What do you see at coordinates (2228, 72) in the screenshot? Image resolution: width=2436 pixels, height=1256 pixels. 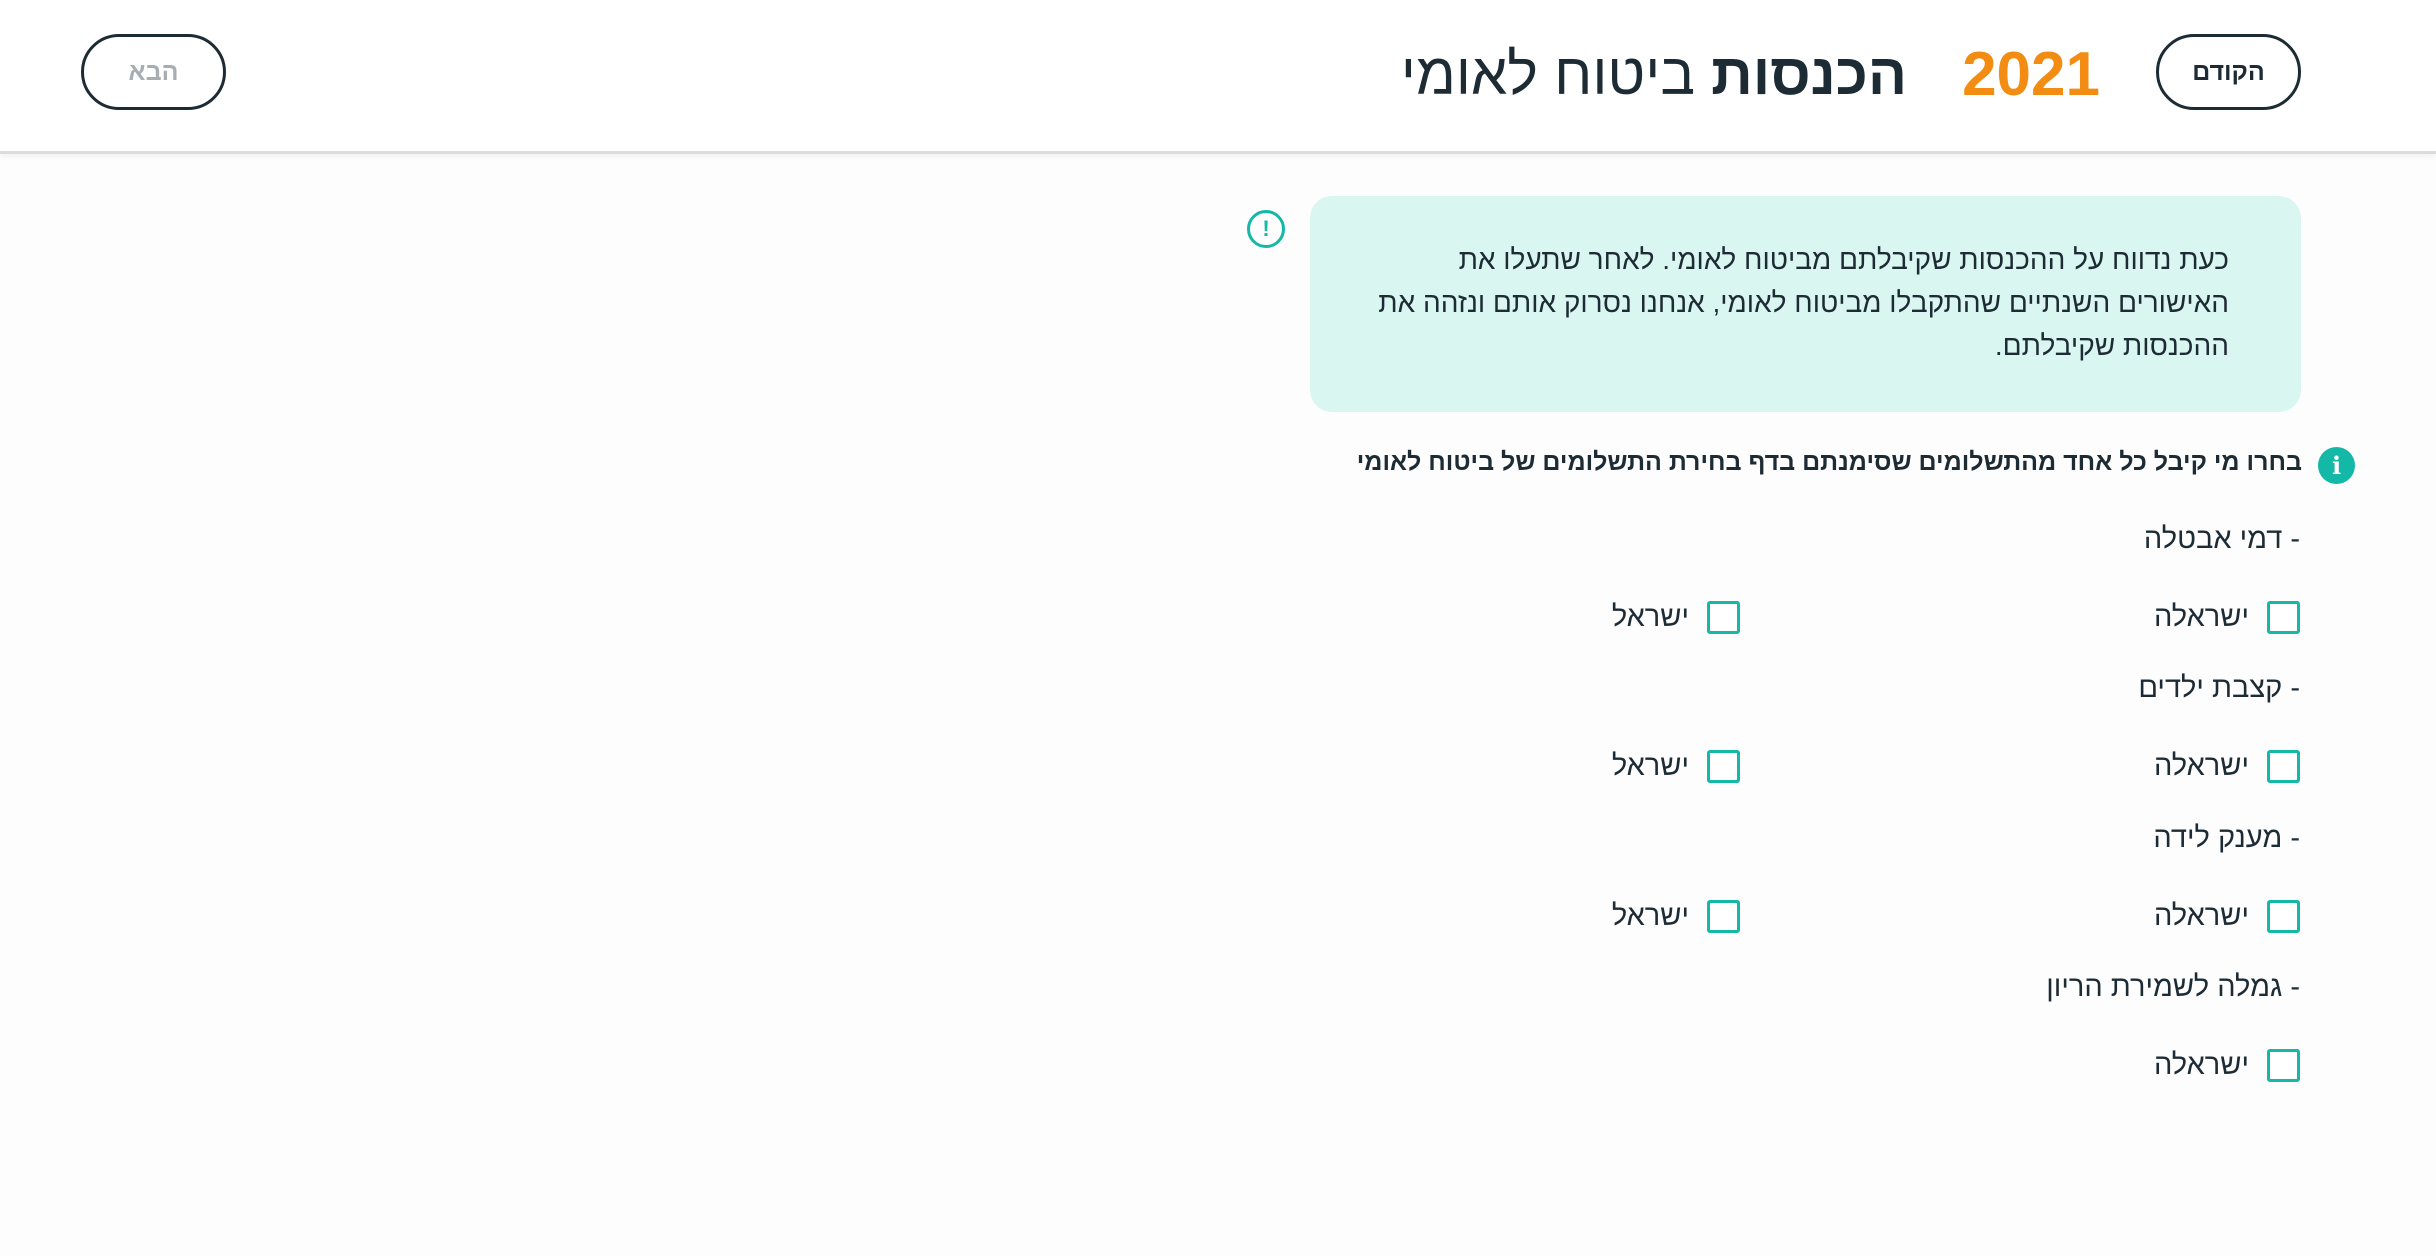 I see `previous-button: הקודם` at bounding box center [2228, 72].